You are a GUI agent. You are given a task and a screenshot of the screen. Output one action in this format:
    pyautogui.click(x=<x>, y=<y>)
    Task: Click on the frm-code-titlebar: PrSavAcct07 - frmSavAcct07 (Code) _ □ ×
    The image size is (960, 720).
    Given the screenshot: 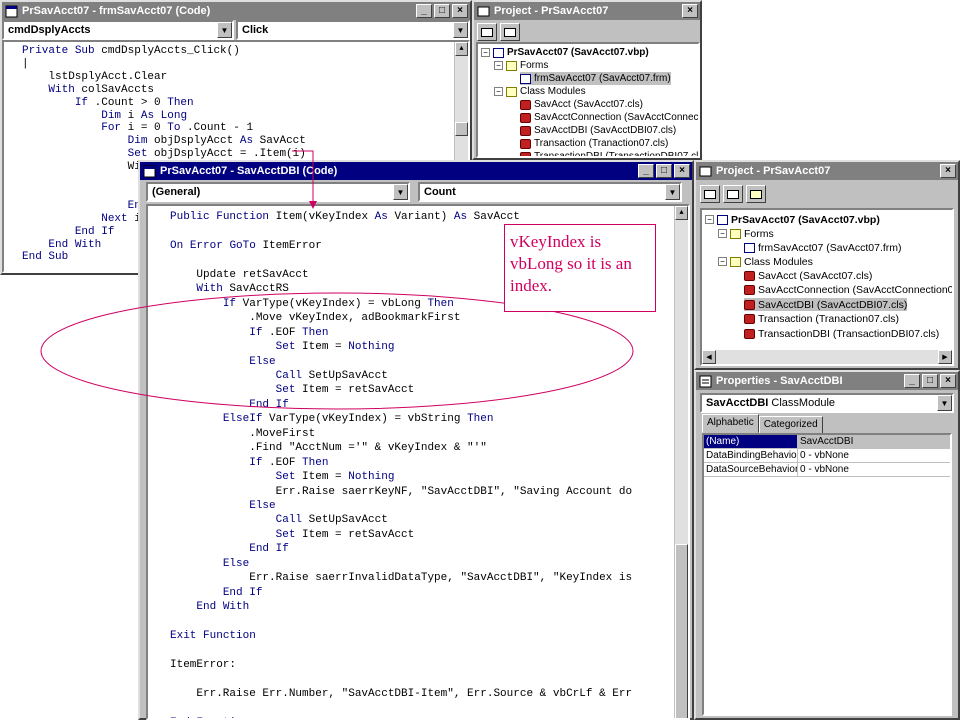 What is the action you would take?
    pyautogui.click(x=236, y=11)
    